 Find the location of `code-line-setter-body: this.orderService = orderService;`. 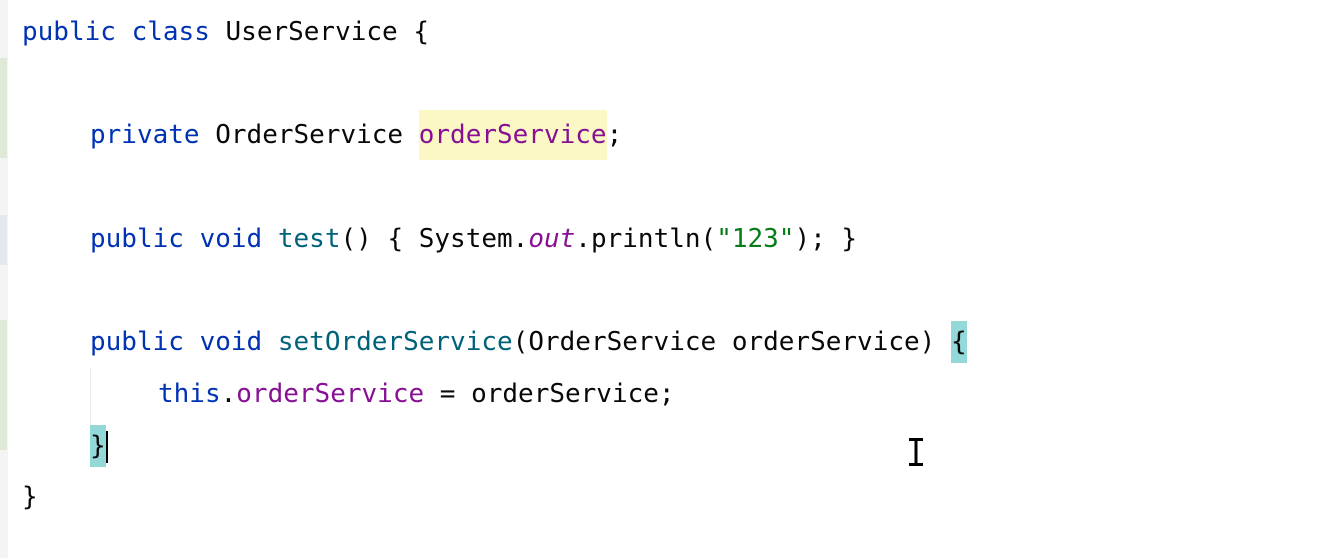

code-line-setter-body: this.orderService = orderService; is located at coordinates (348, 394).